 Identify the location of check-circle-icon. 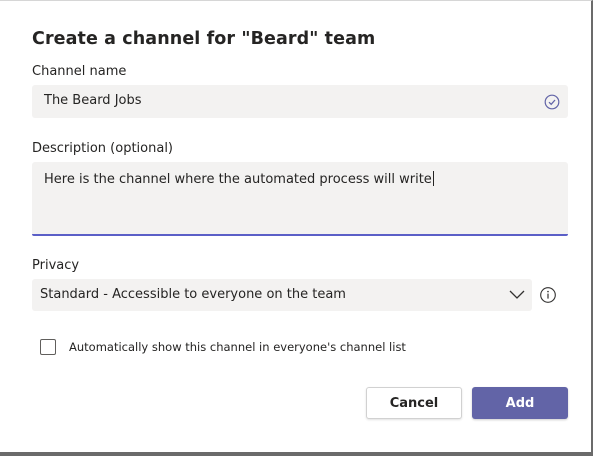
(552, 102).